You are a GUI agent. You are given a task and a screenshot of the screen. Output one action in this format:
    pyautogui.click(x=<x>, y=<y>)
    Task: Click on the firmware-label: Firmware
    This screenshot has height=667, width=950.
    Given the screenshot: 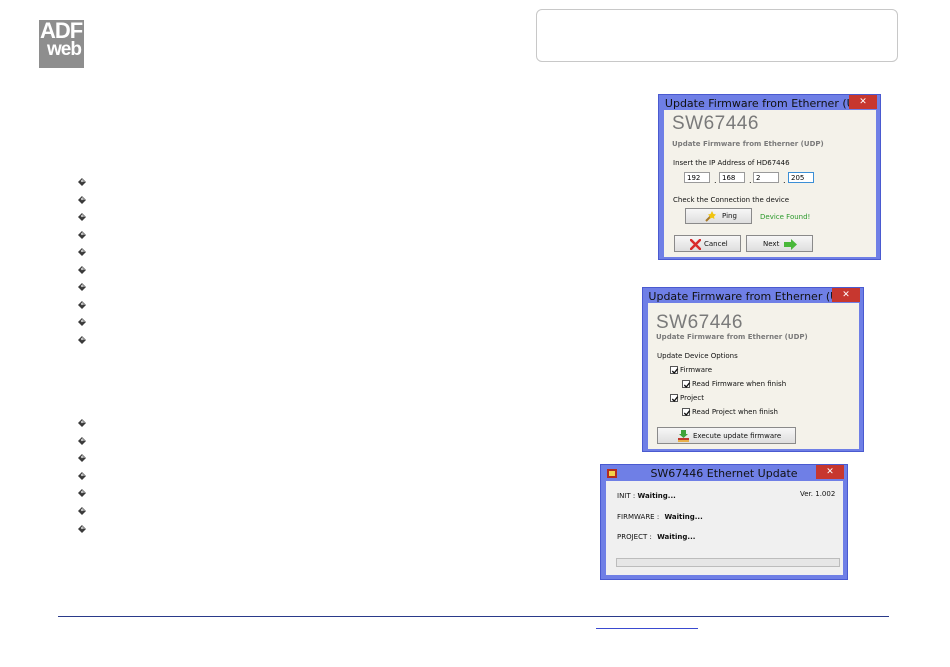 What is the action you would take?
    pyautogui.click(x=696, y=370)
    